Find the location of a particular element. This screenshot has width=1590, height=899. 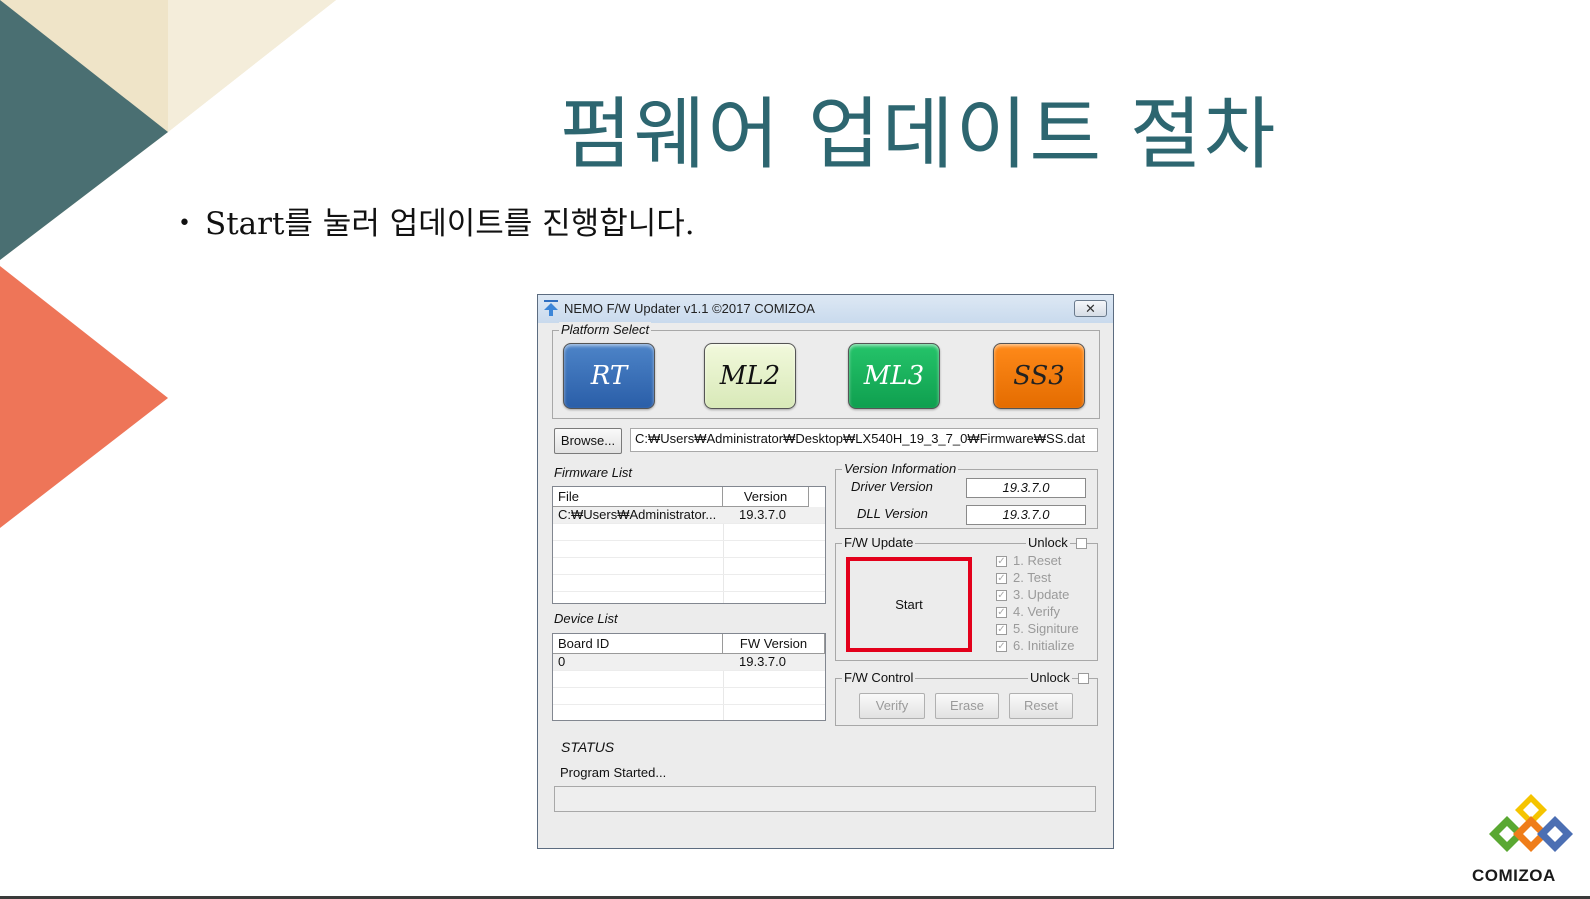

fw-control-group: F/W Control Unlock Verify Erase Reset is located at coordinates (966, 698).